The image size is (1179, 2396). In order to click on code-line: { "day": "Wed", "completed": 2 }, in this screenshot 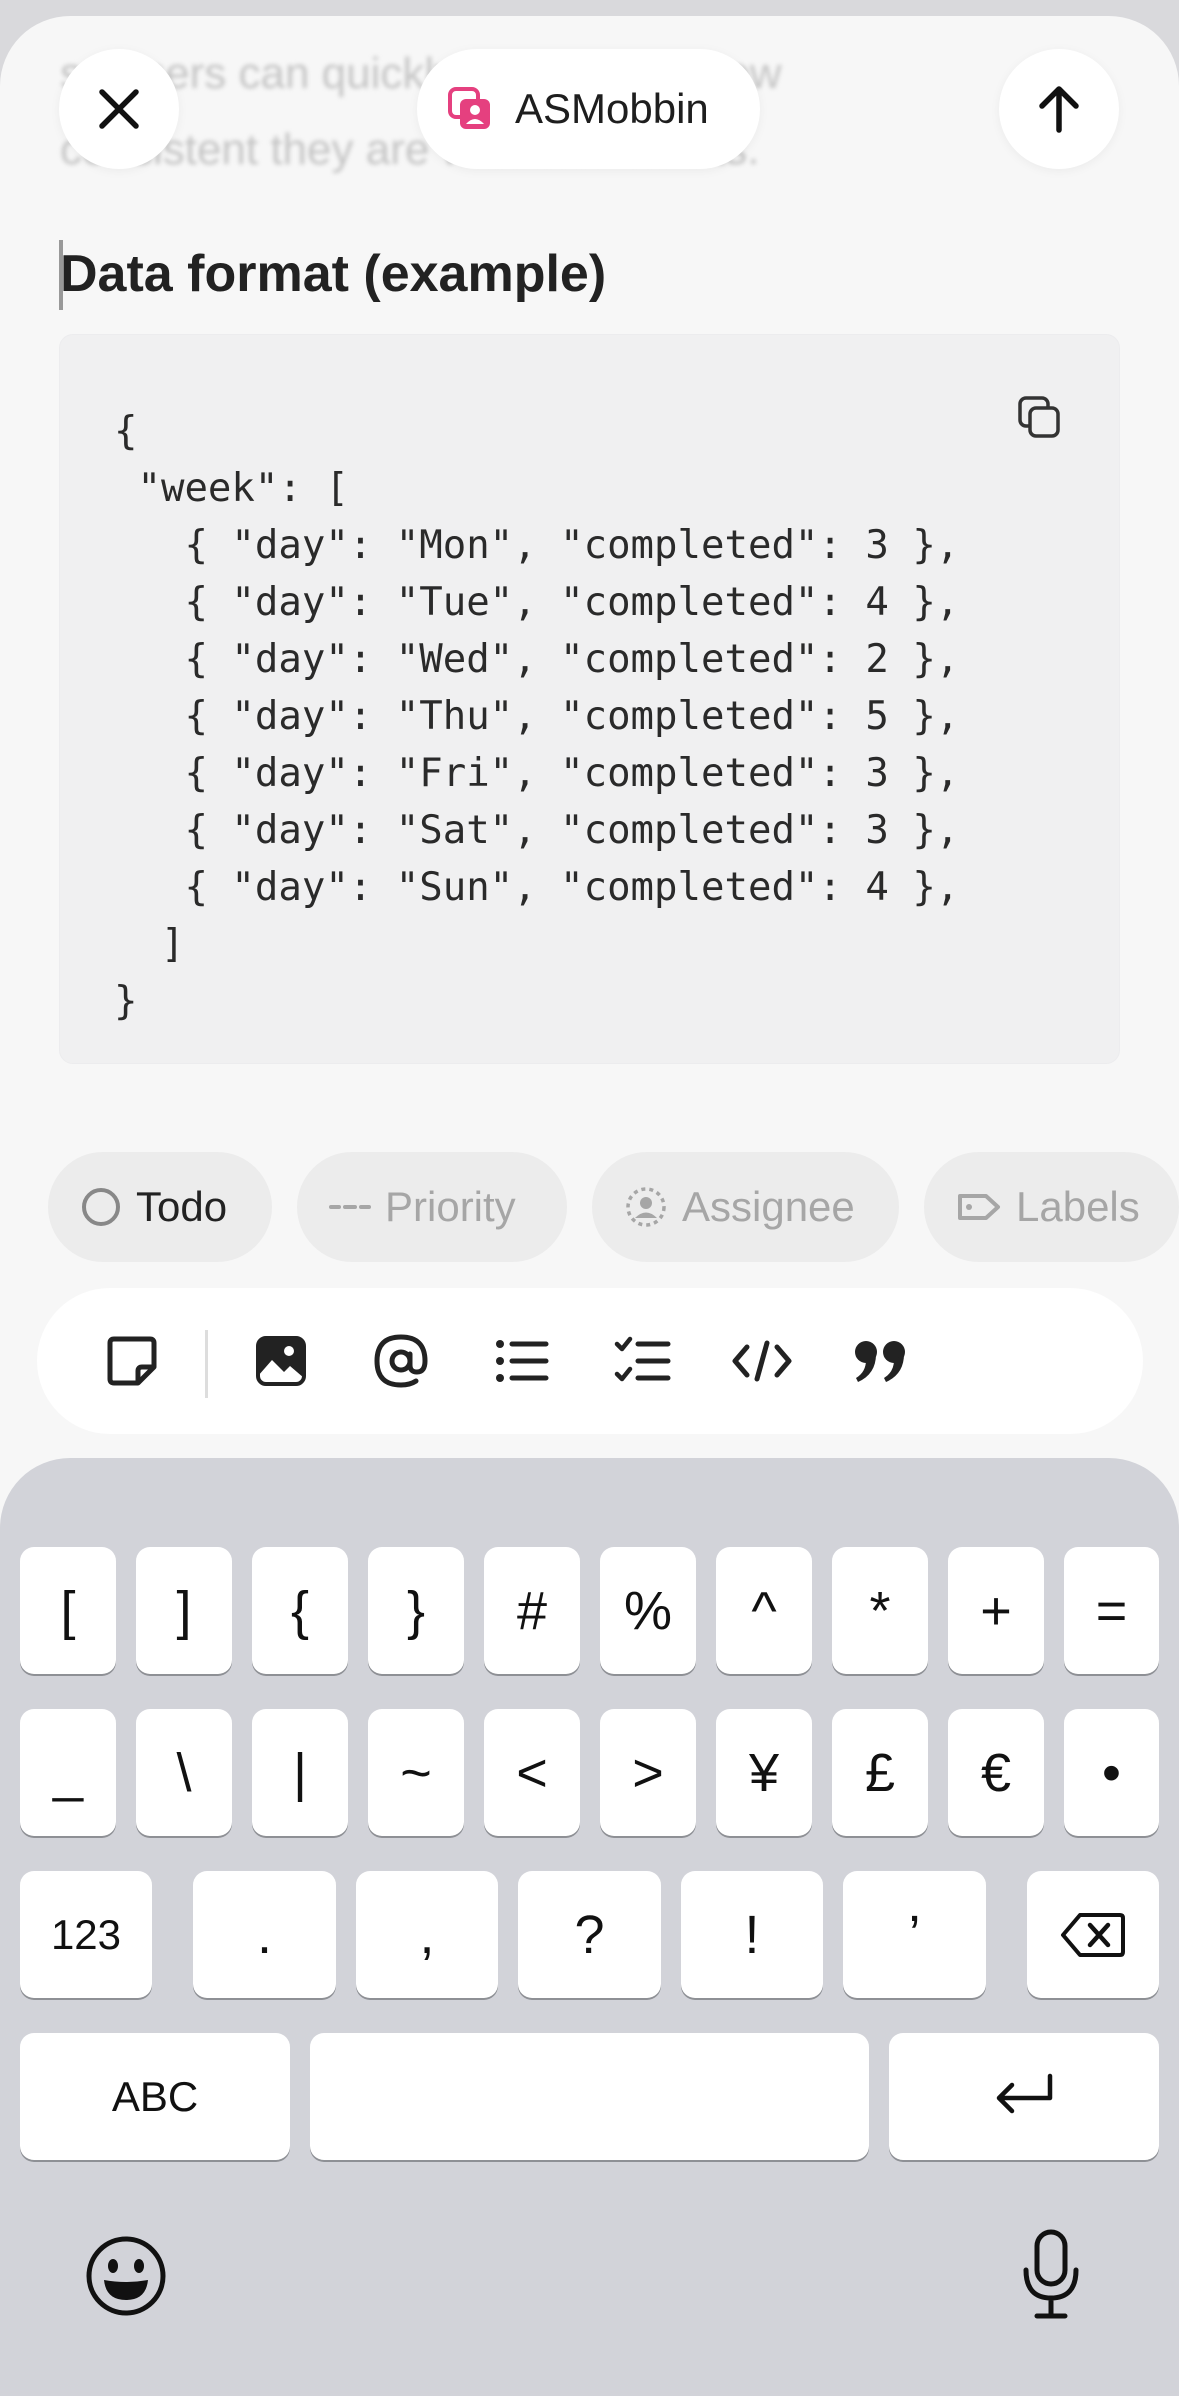, I will do `click(537, 659)`.